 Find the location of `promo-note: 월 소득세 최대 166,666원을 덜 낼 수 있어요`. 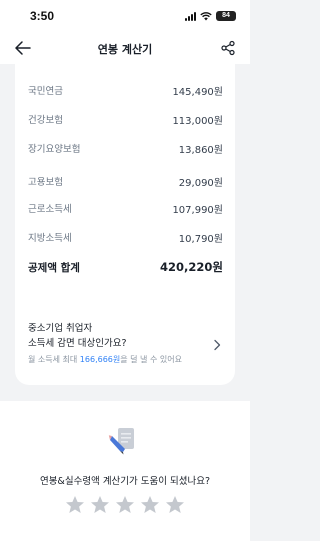

promo-note: 월 소득세 최대 166,666원을 덜 낼 수 있어요 is located at coordinates (105, 359).